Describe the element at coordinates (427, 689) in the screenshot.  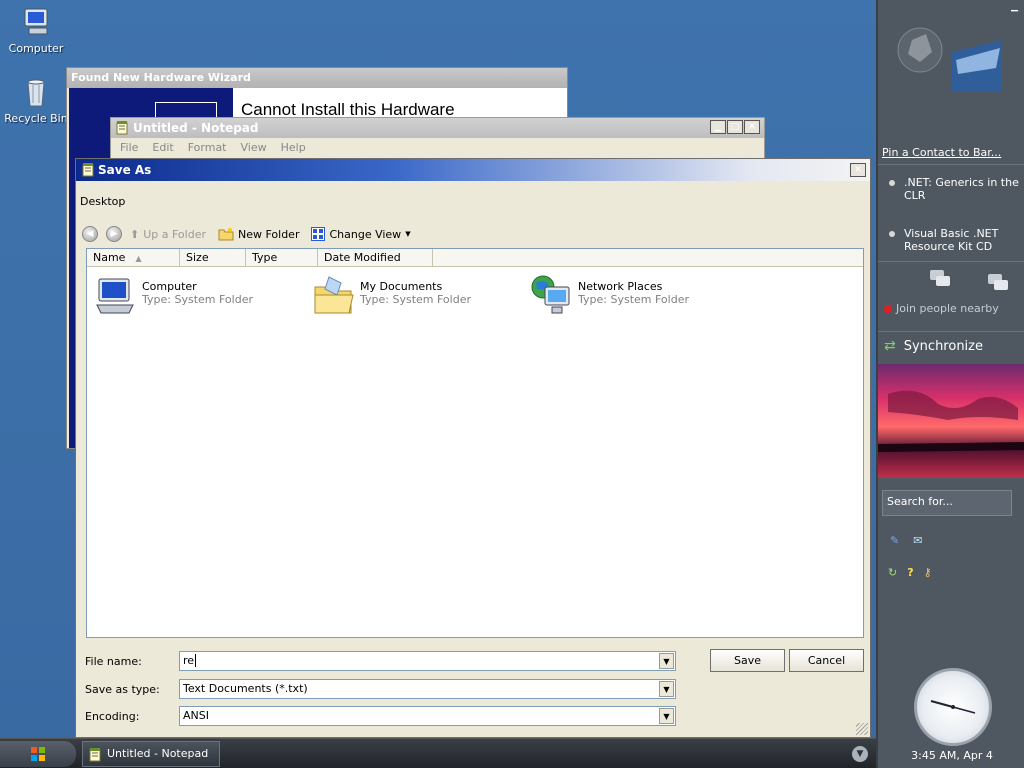
I see `save-type-select: Text Documents (*.txt) ▼` at that location.